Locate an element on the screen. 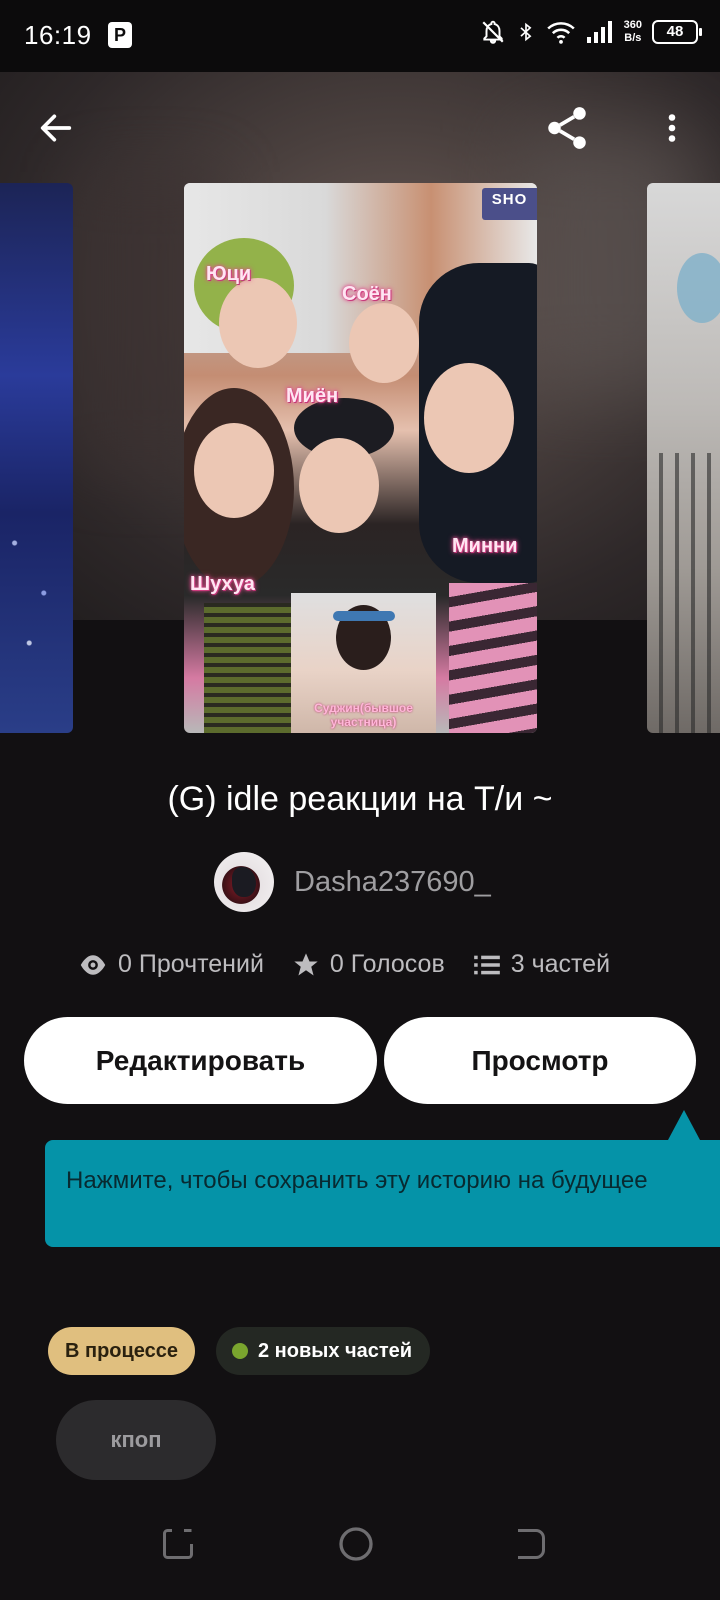  votes-stat: 0 Голосов is located at coordinates (368, 964).